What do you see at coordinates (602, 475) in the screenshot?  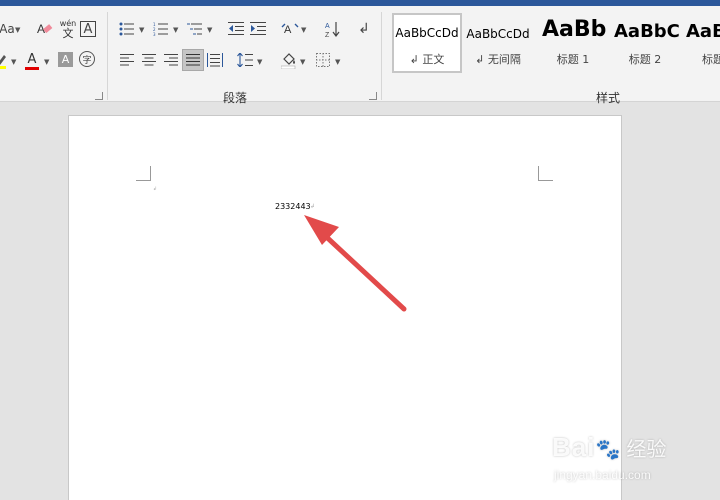 I see `watermark-url: jingyan.baidu.com` at bounding box center [602, 475].